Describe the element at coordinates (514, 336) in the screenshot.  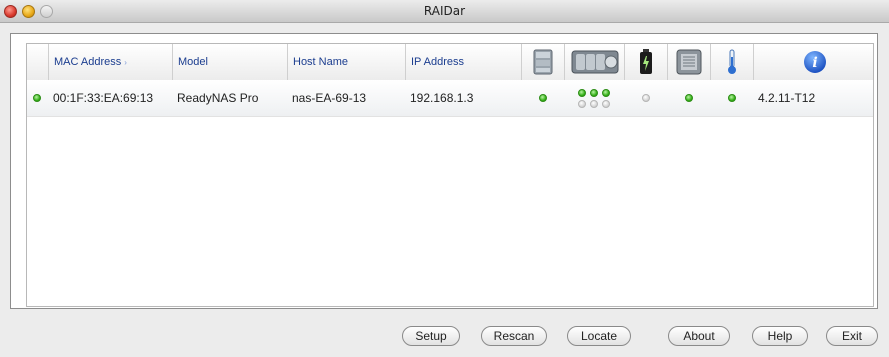
I see `rescan-button: Rescan` at that location.